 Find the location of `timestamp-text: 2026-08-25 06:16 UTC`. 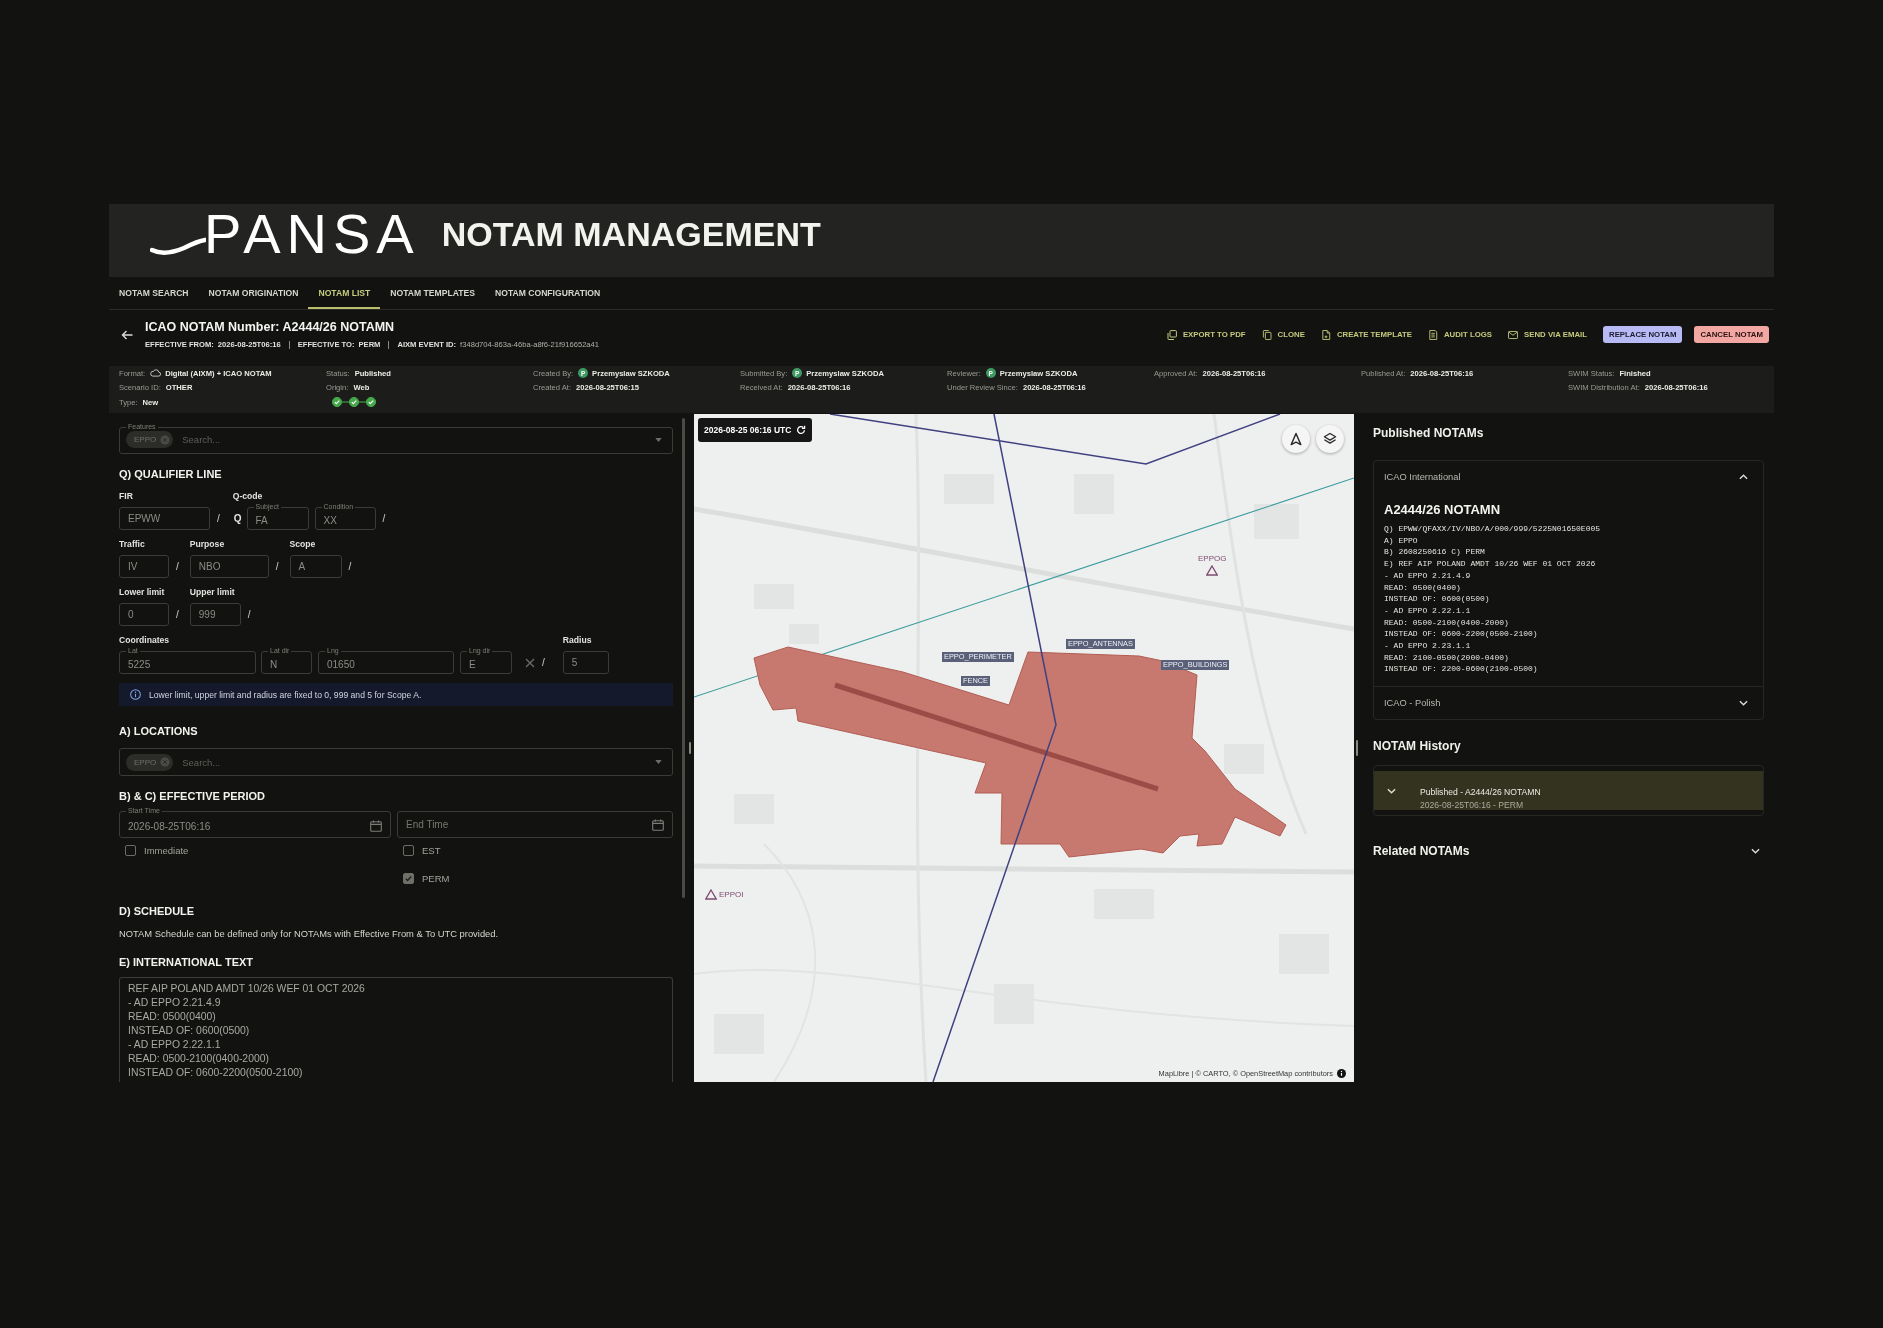

timestamp-text: 2026-08-25 06:16 UTC is located at coordinates (748, 430).